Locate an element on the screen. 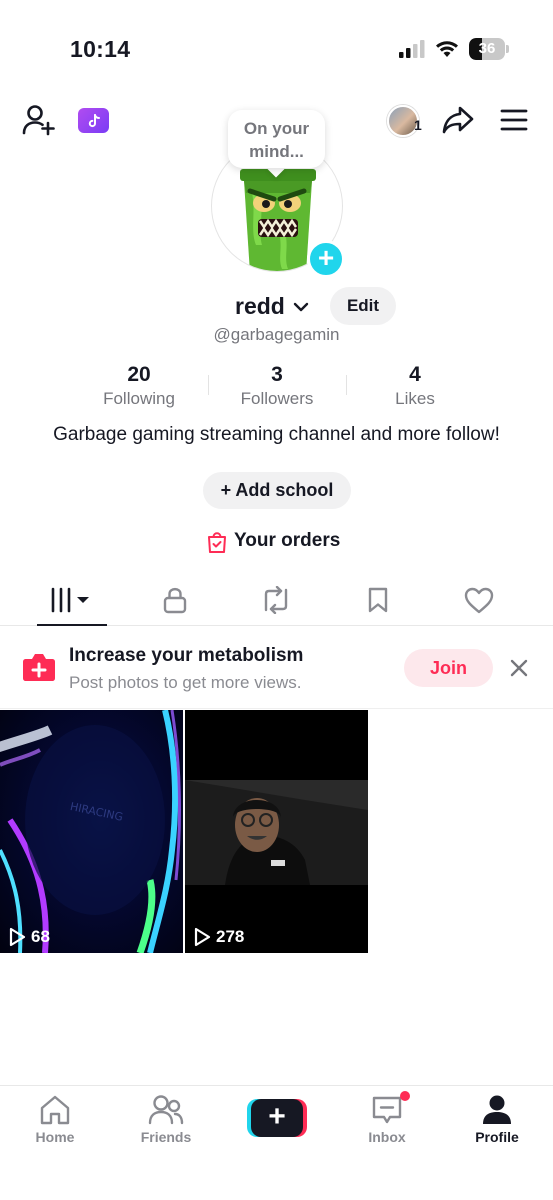 The width and height of the screenshot is (553, 1200). cellular-signal-icon is located at coordinates (412, 49).